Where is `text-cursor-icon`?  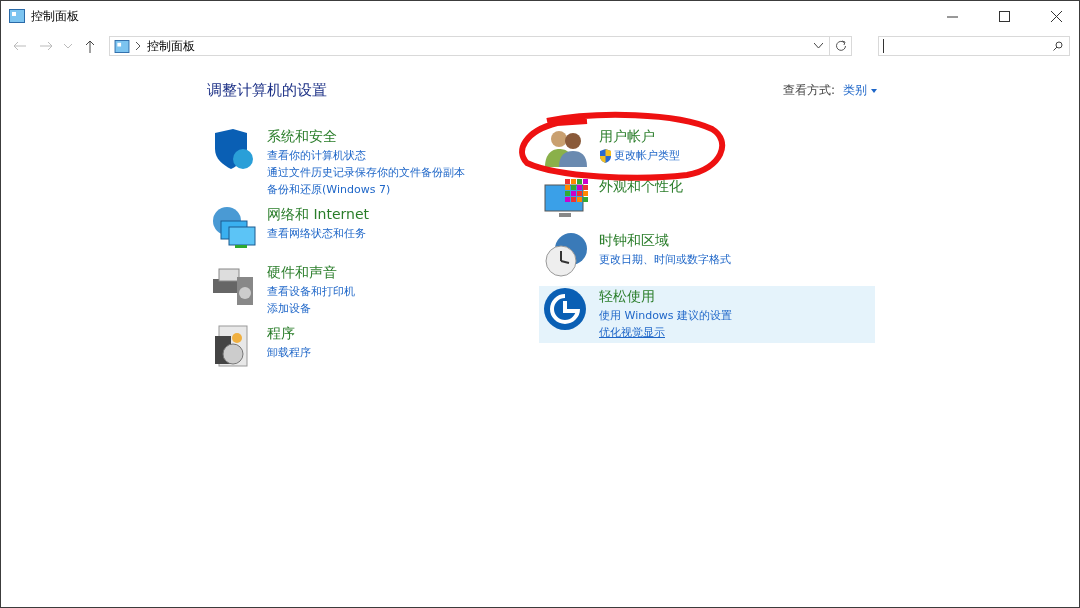 text-cursor-icon is located at coordinates (883, 46).